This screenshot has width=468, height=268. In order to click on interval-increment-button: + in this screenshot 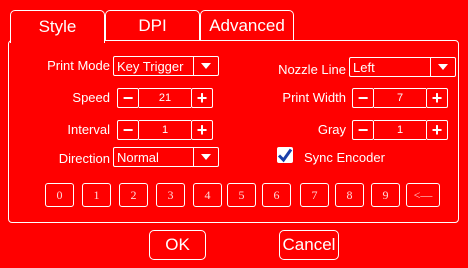, I will do `click(202, 130)`.